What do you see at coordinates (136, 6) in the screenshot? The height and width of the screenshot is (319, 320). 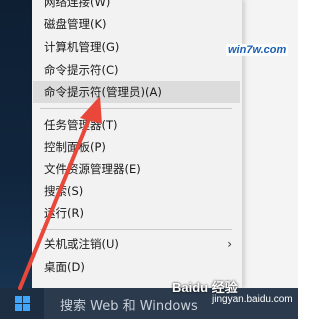 I see `menu-item-network-connections: 网络连接(W)` at bounding box center [136, 6].